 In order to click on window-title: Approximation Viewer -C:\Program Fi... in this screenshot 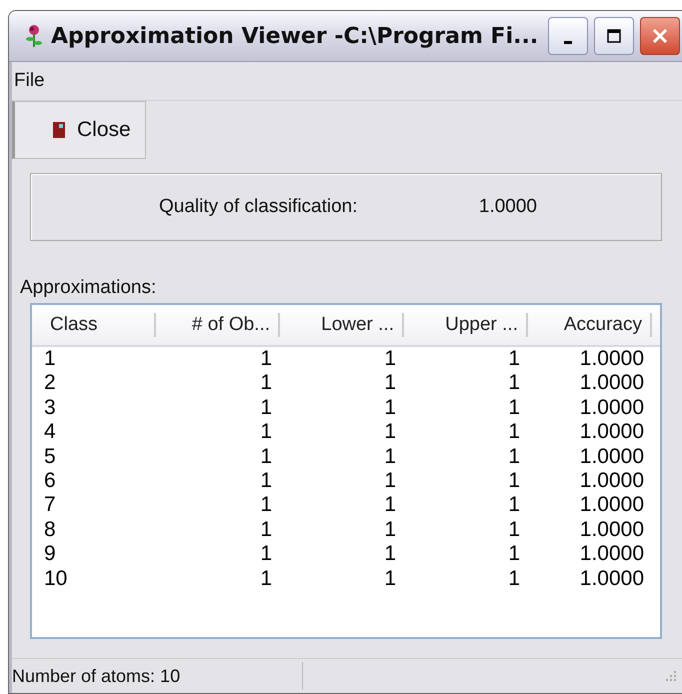, I will do `click(294, 36)`.